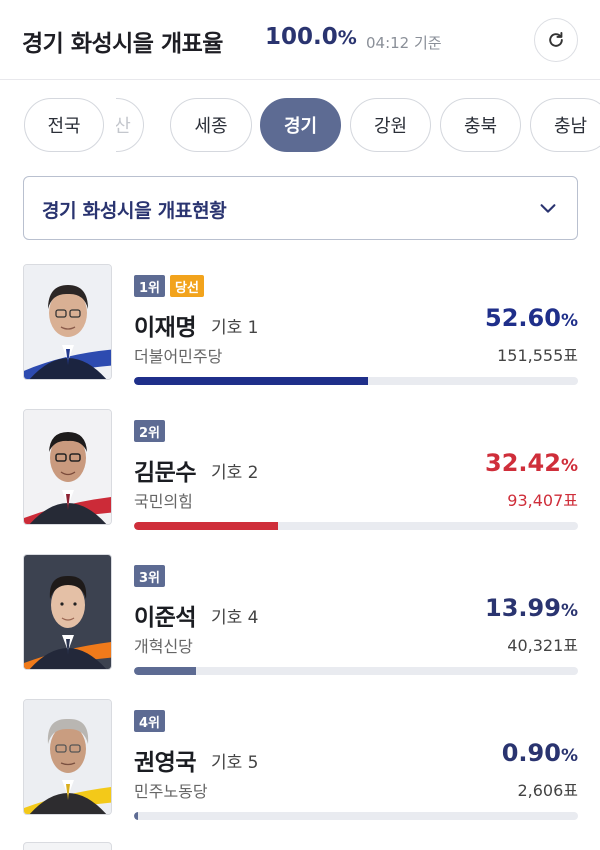 The height and width of the screenshot is (850, 600). Describe the element at coordinates (235, 328) in the screenshot. I see `ballot-number: 기호 1` at that location.